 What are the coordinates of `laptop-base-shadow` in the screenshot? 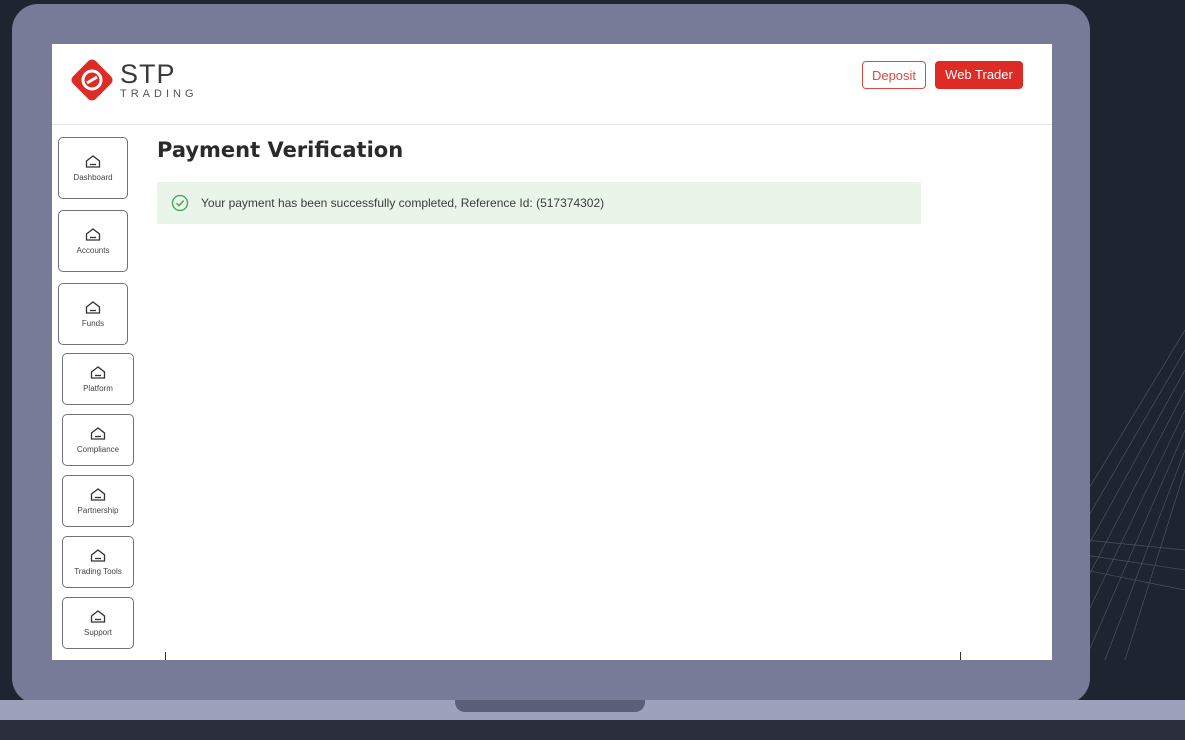 It's located at (592, 729).